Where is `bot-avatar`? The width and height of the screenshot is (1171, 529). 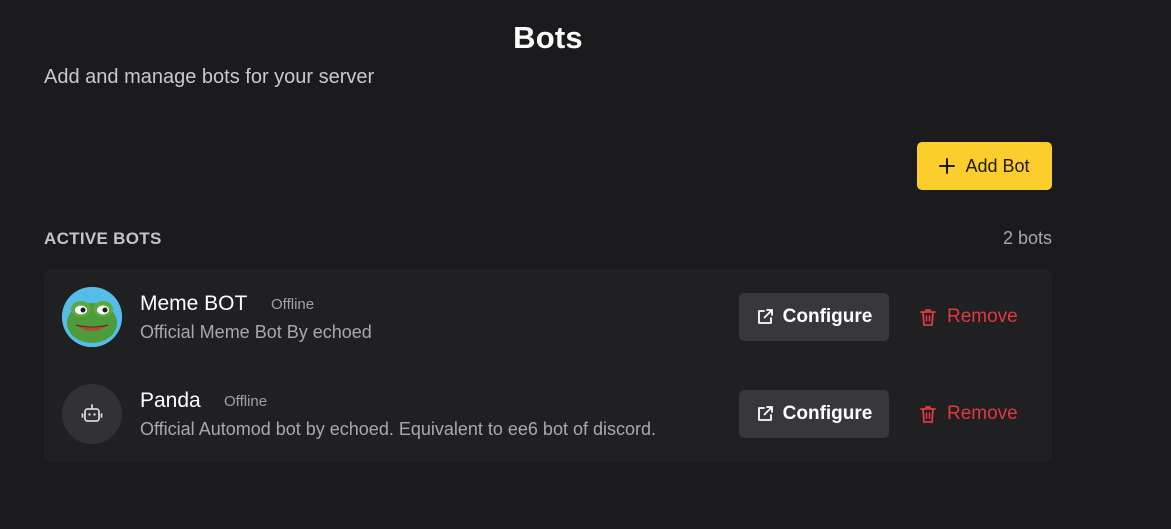 bot-avatar is located at coordinates (92, 414).